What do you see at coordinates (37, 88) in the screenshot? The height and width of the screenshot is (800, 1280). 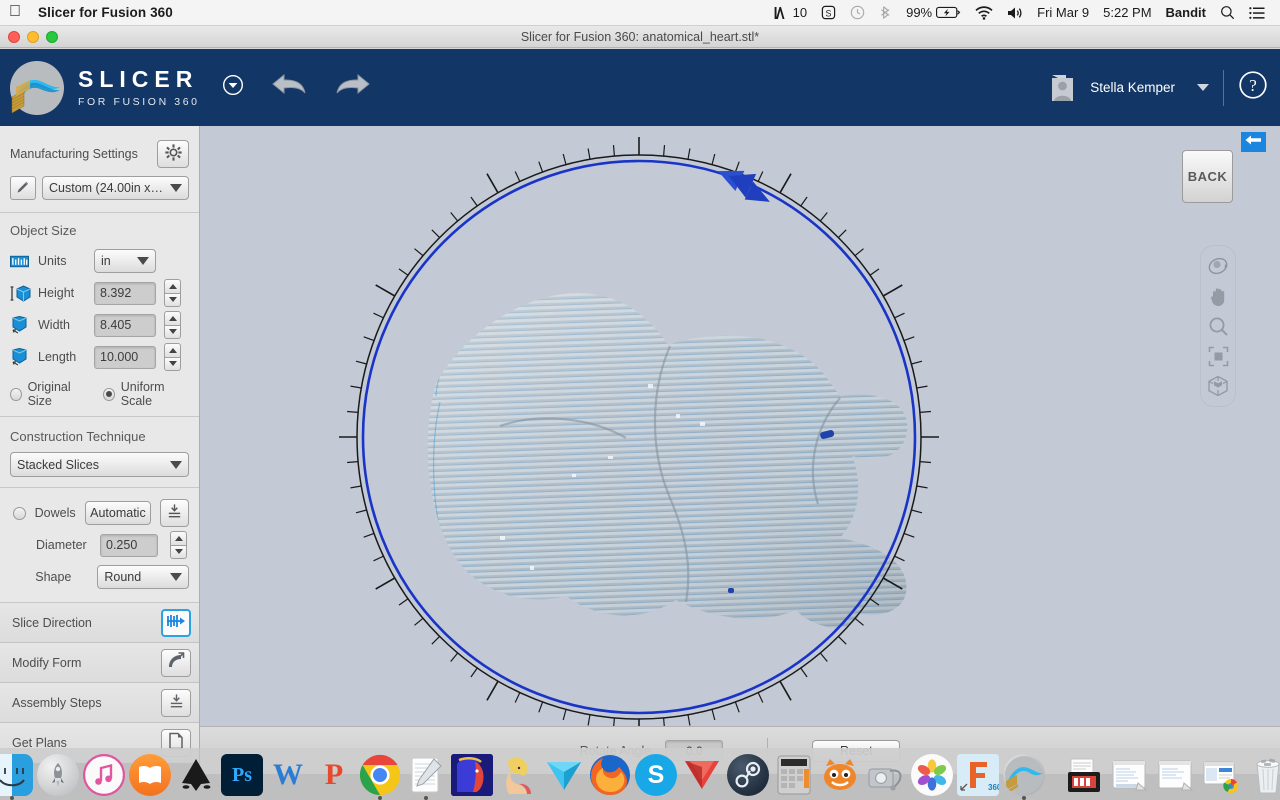 I see `slicer-logo-icon` at bounding box center [37, 88].